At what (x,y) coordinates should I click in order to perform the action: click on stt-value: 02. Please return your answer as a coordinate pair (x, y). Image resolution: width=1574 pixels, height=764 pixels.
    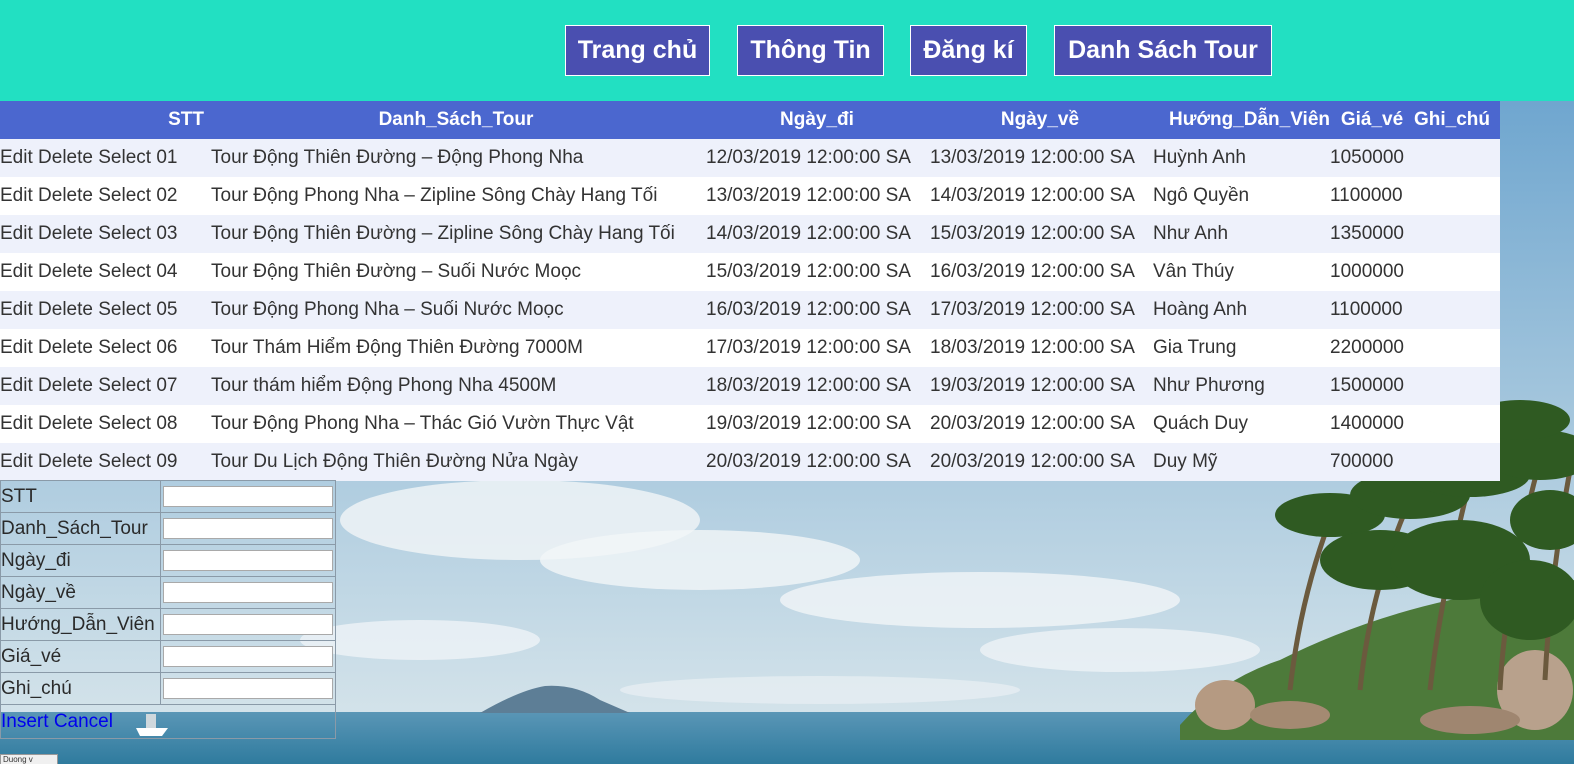
    Looking at the image, I should click on (167, 195).